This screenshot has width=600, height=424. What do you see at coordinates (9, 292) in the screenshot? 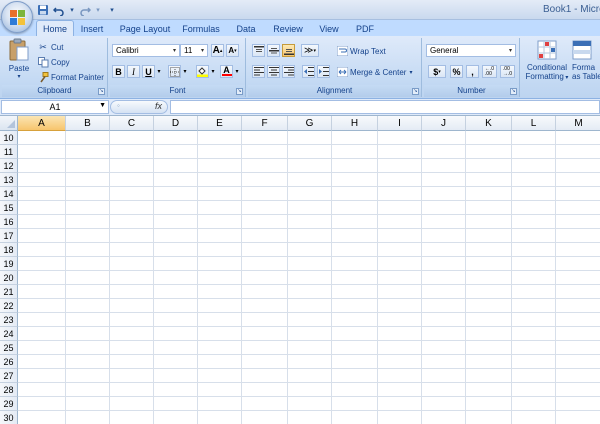
I see `row-header-21: 21` at bounding box center [9, 292].